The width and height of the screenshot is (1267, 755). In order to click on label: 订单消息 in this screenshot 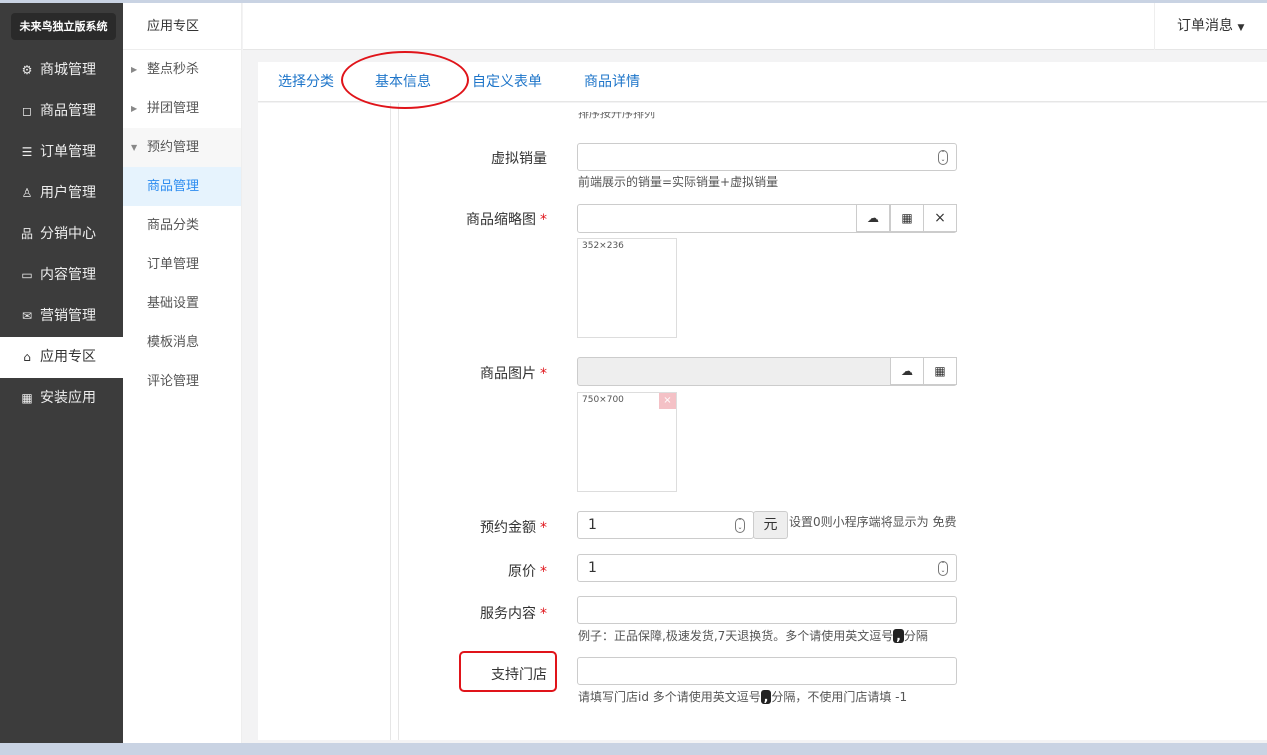, I will do `click(1205, 26)`.